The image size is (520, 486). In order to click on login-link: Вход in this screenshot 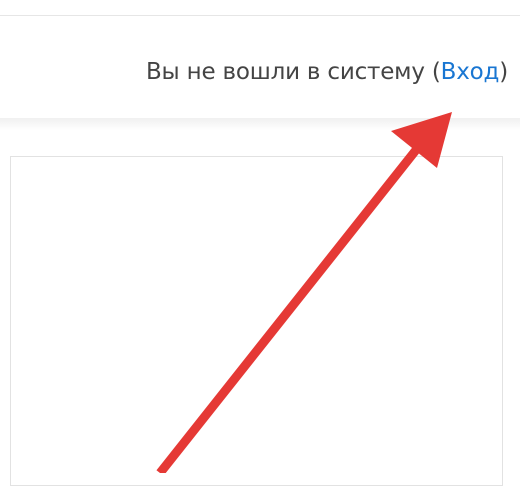, I will do `click(470, 72)`.